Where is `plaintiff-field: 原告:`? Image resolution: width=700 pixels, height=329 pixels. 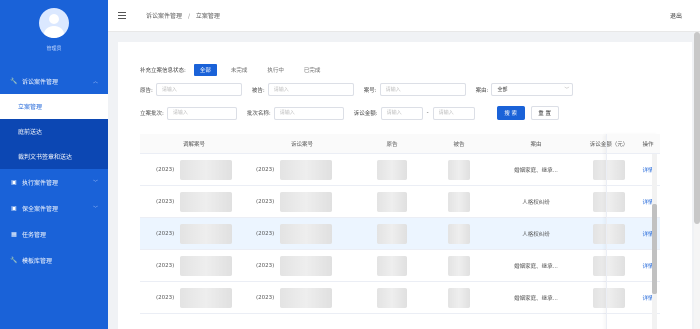 plaintiff-field: 原告: is located at coordinates (191, 89).